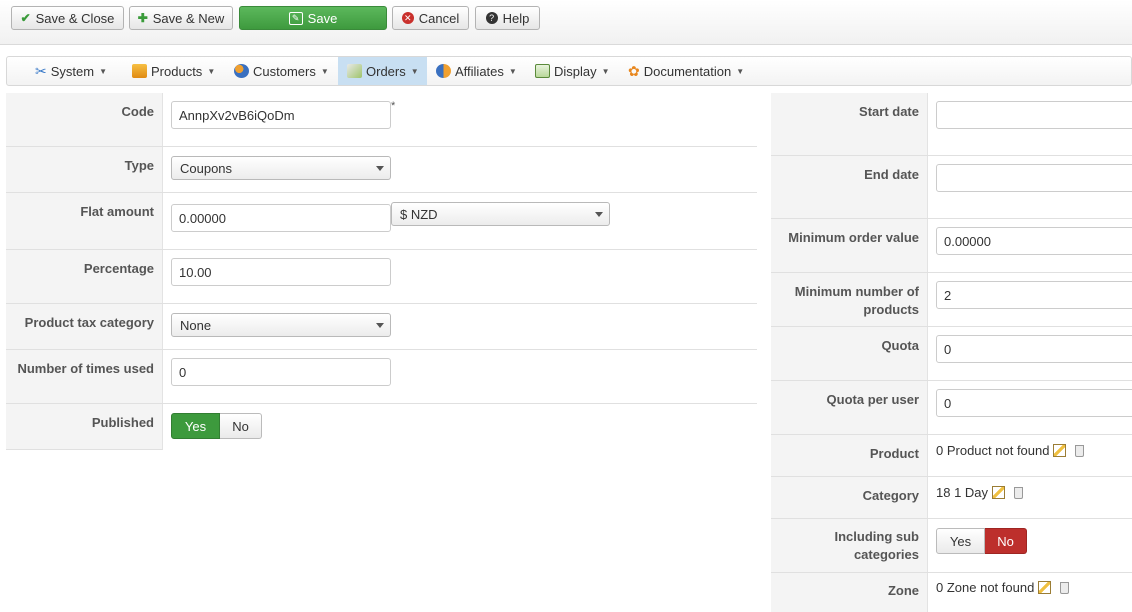 This screenshot has height=612, width=1132. I want to click on tax-category-label: Product tax category, so click(84, 326).